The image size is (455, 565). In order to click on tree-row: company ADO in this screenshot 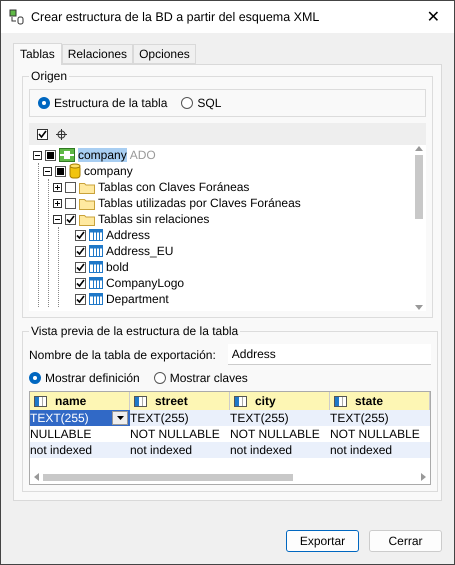, I will do `click(220, 155)`.